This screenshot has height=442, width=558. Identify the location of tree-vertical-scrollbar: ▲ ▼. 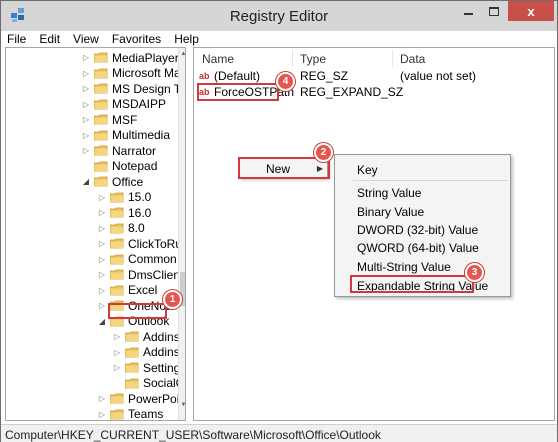
(181, 234).